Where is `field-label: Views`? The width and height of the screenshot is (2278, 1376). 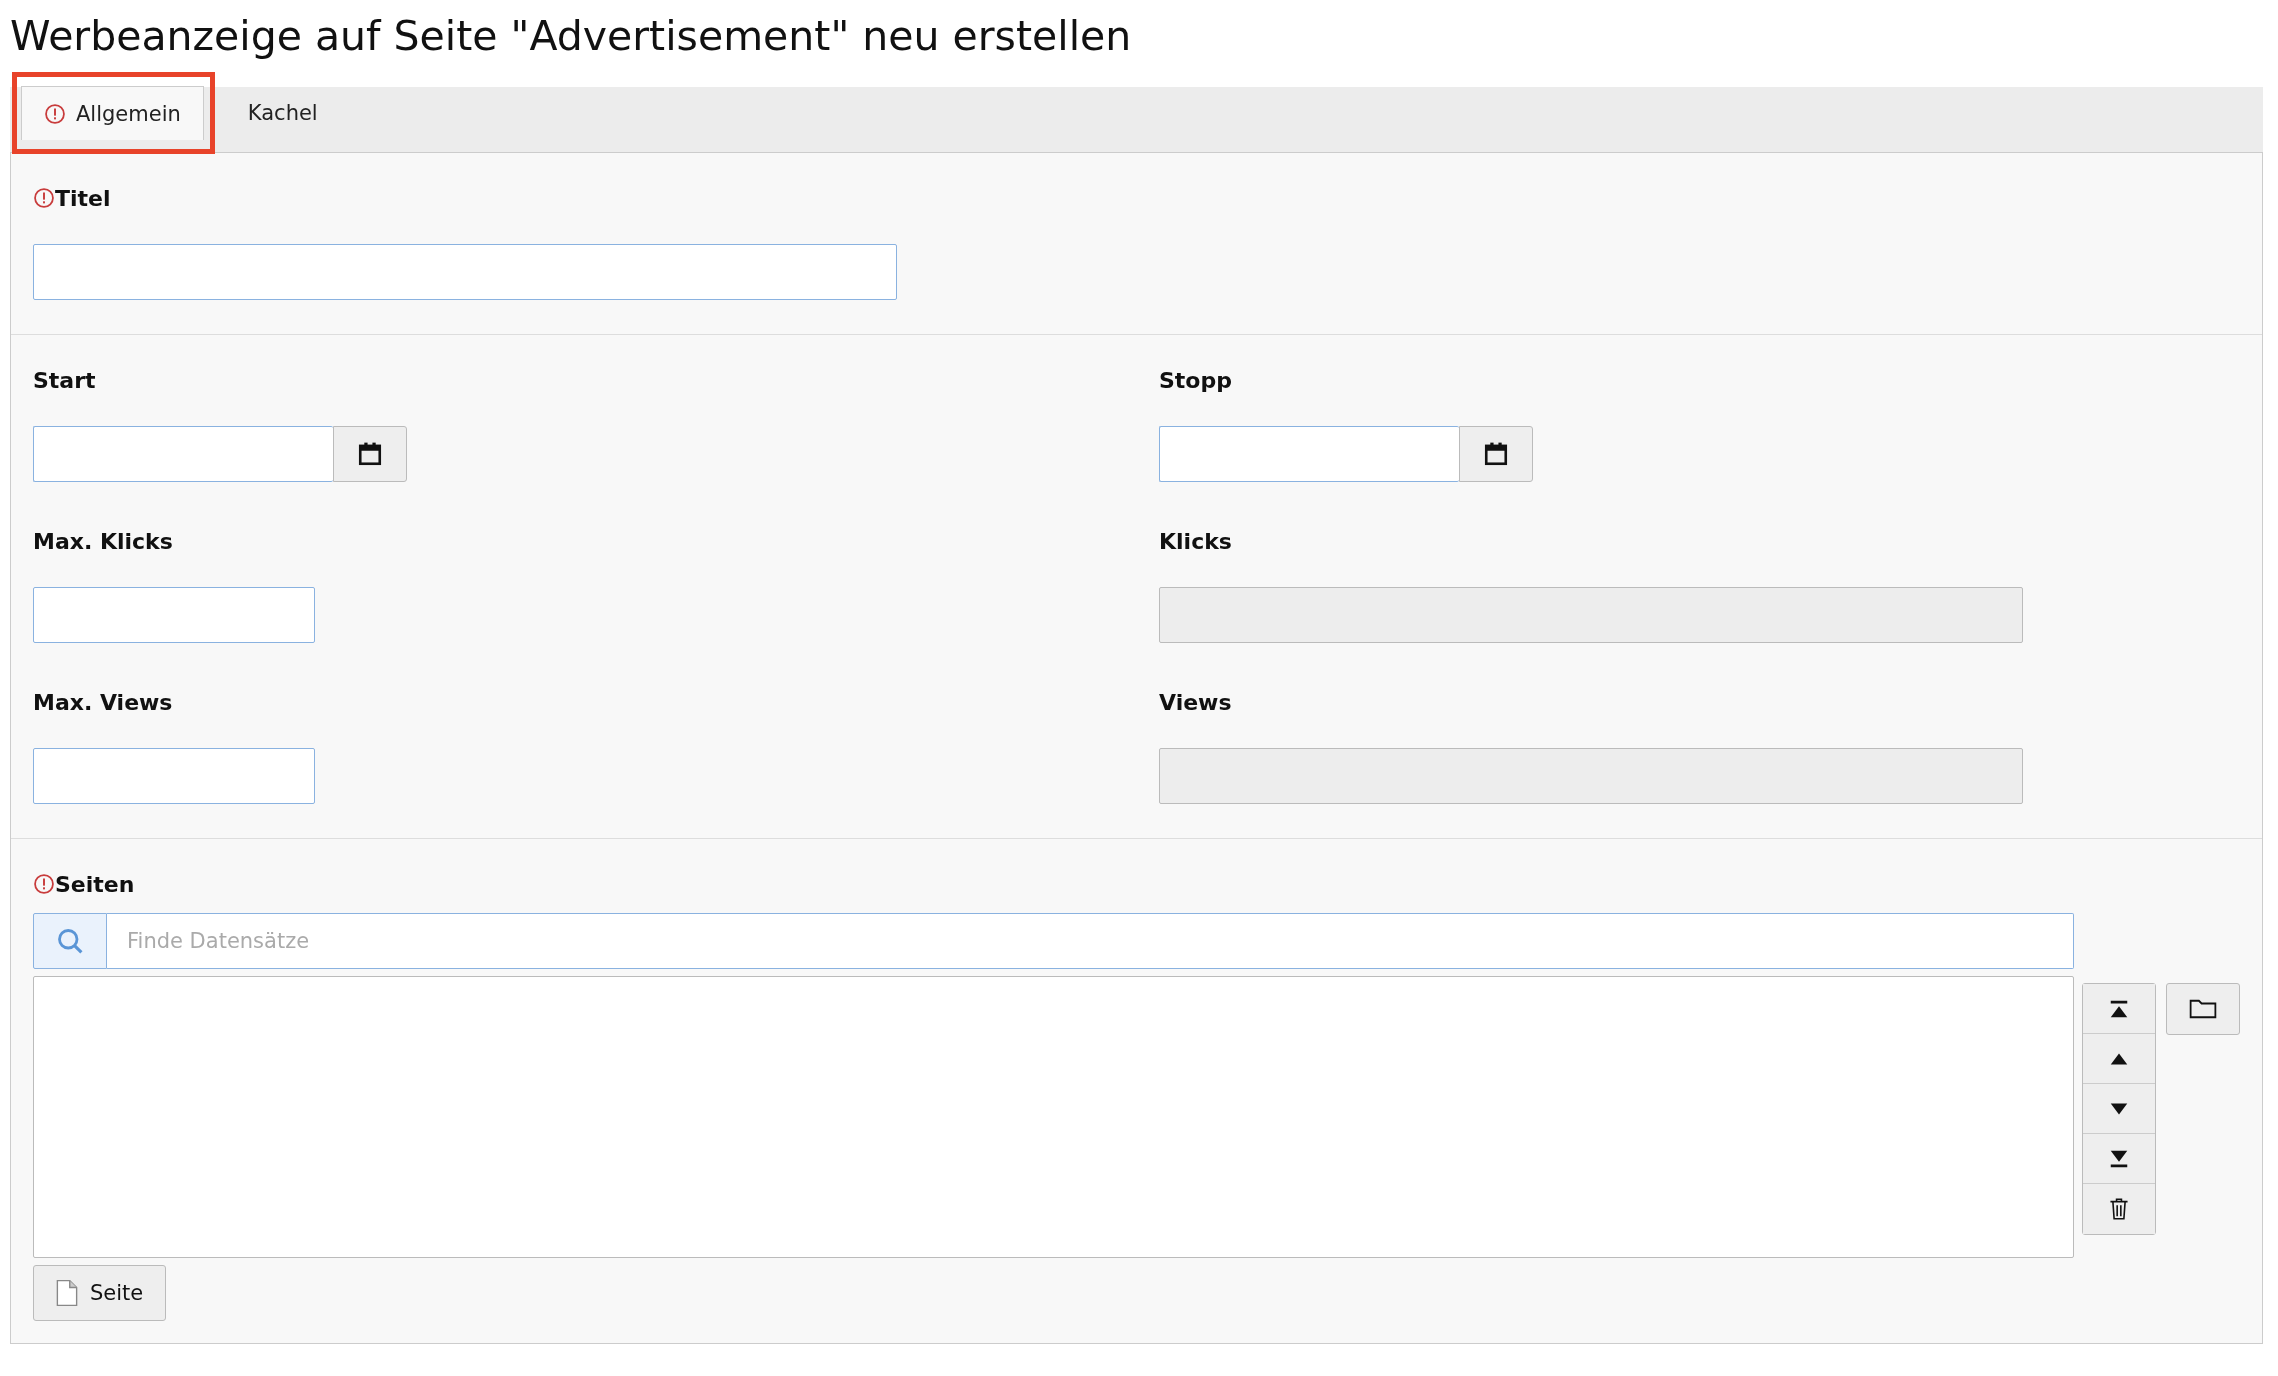 field-label: Views is located at coordinates (1195, 702).